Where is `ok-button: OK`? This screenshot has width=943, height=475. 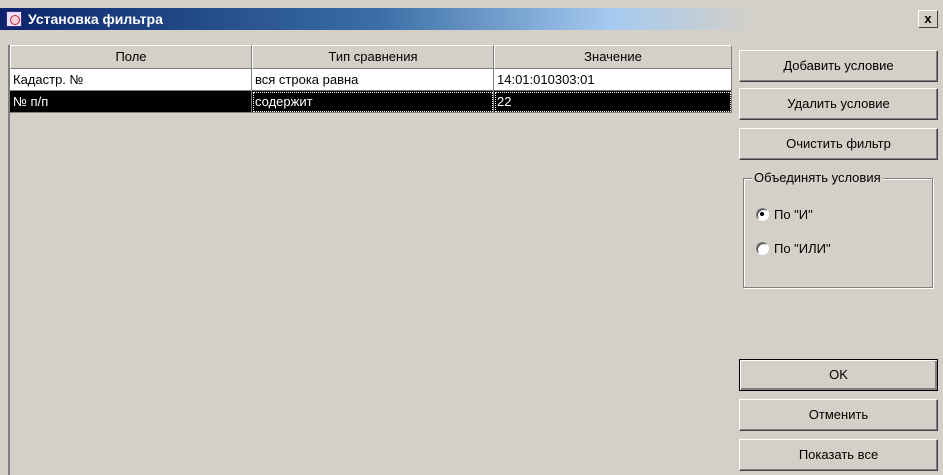 ok-button: OK is located at coordinates (838, 375).